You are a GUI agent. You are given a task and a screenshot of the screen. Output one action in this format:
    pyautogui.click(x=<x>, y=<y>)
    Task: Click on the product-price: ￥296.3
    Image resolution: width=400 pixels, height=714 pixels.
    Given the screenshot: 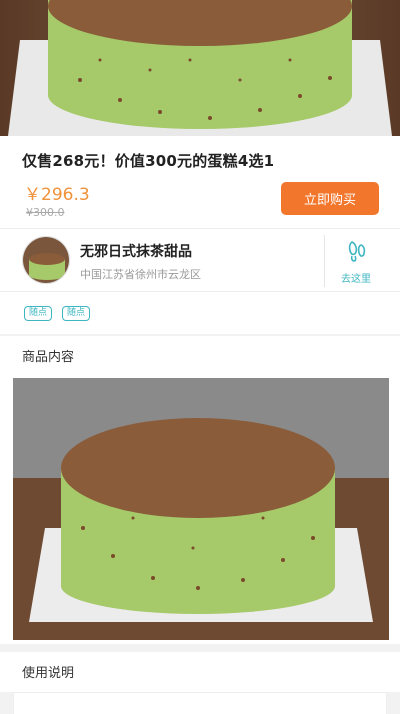 What is the action you would take?
    pyautogui.click(x=57, y=195)
    